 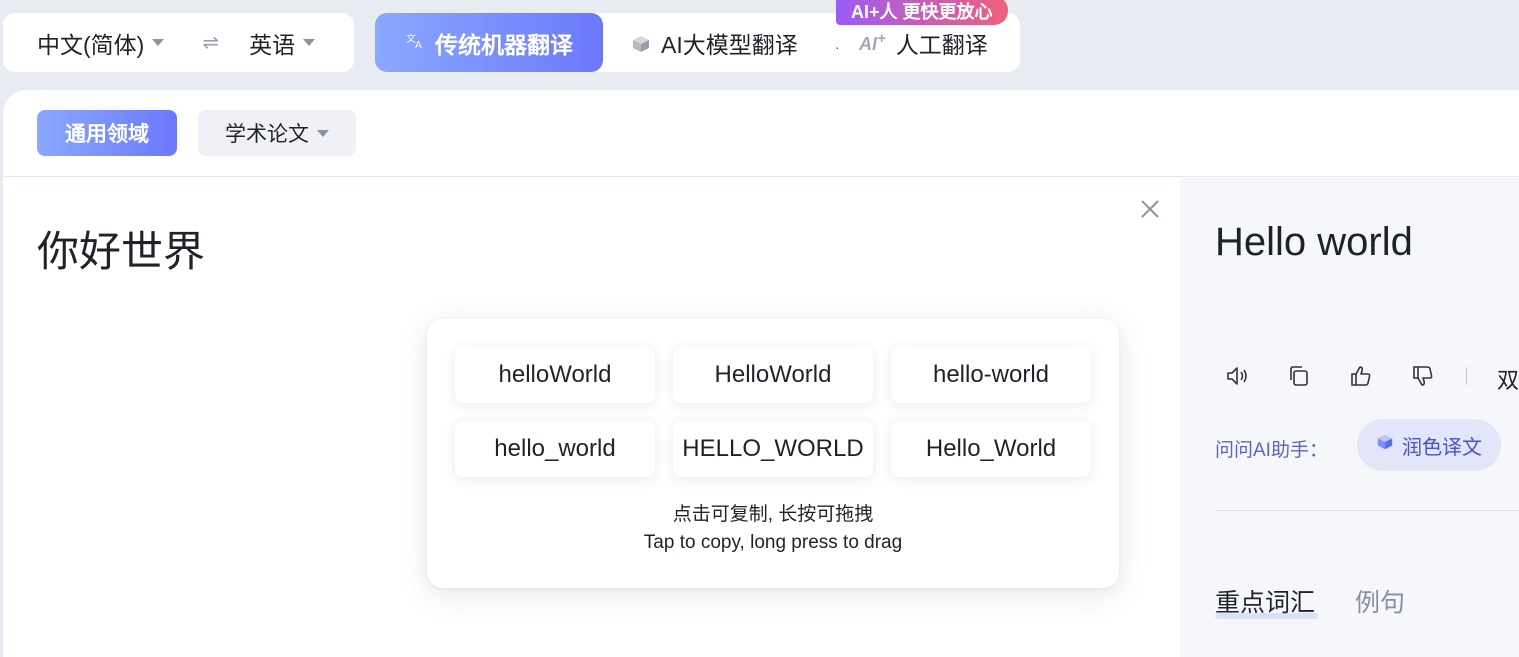 What do you see at coordinates (773, 449) in the screenshot?
I see `variant-upper-snake-case: HELLO_WORLD` at bounding box center [773, 449].